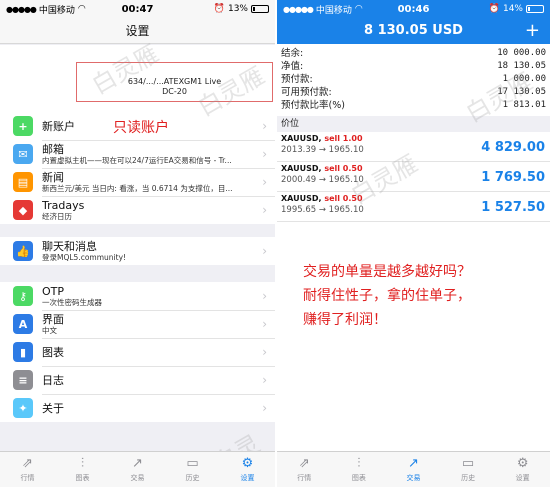 This screenshot has width=550, height=487. I want to click on menu-item-news-book: ▤ 新闻 新西兰元/美元 当日内: 看涨，当 0.6714 为支撑位，目... ›, so click(137, 182).